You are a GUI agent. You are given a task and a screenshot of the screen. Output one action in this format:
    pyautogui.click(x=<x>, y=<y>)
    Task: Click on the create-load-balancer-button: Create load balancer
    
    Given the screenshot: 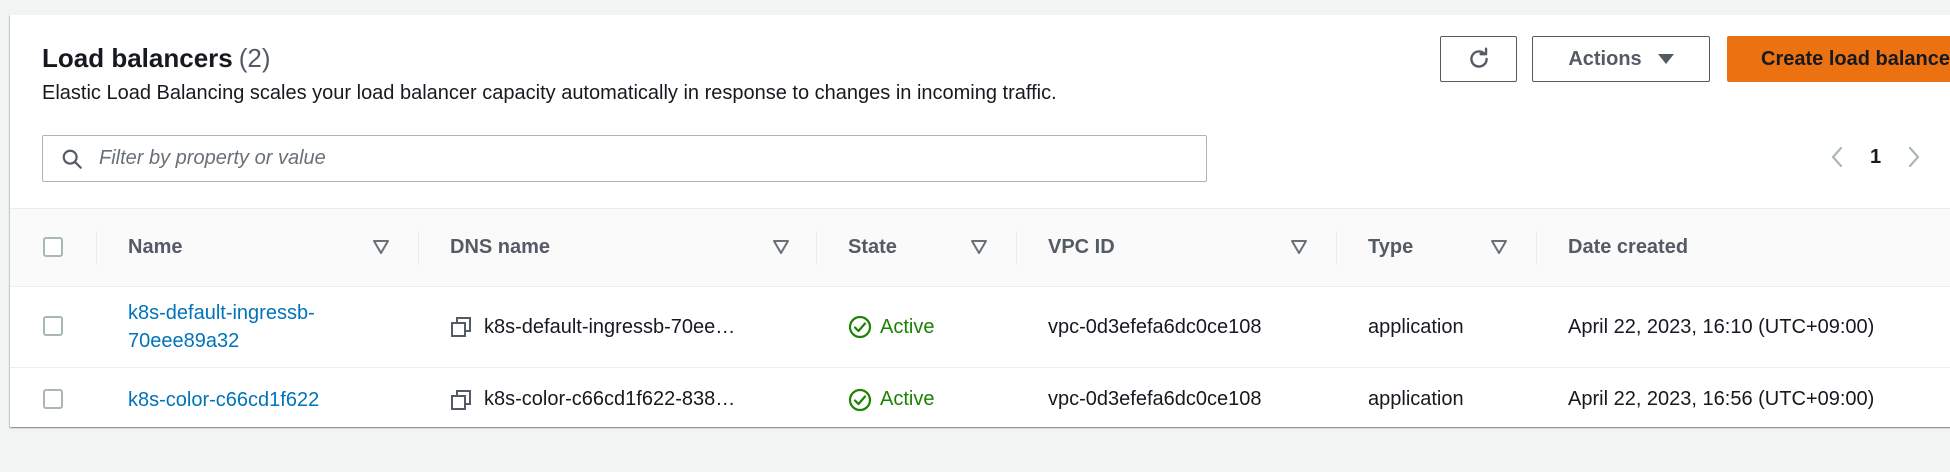 What is the action you would take?
    pyautogui.click(x=1838, y=59)
    